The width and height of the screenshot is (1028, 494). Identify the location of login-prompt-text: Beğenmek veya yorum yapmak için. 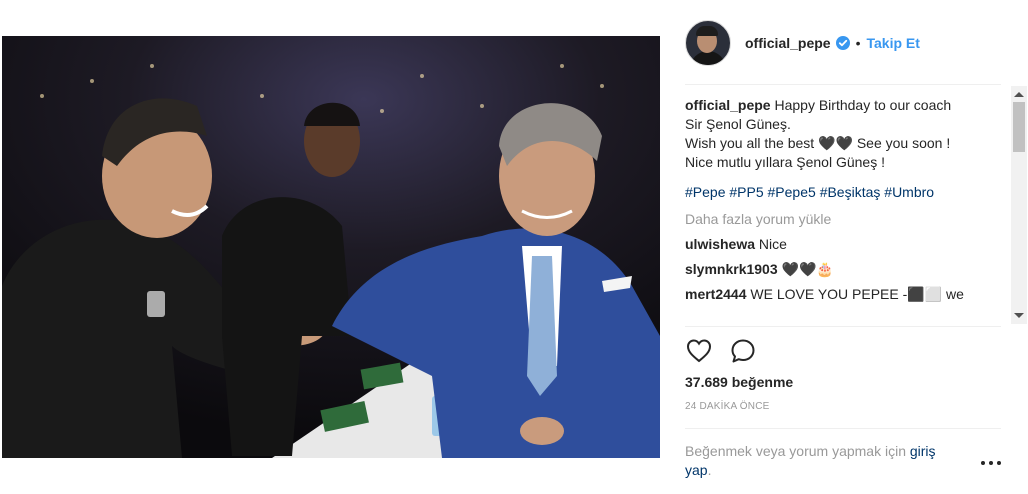
(797, 451).